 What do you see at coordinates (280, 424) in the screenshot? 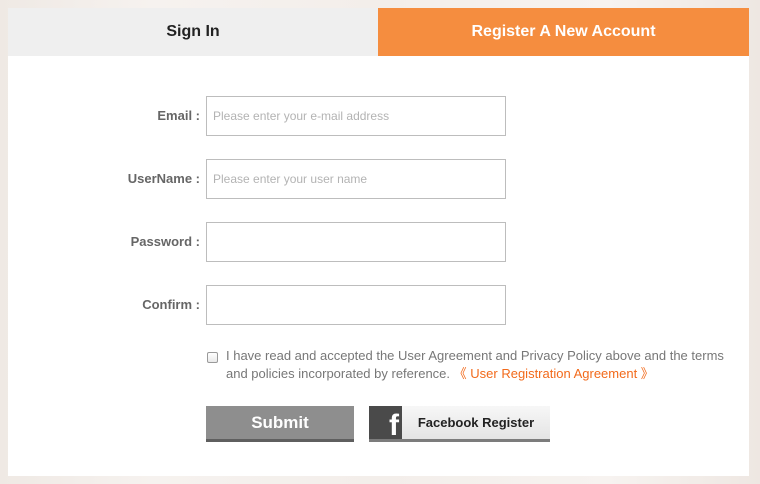
I see `submit-button: Submit` at bounding box center [280, 424].